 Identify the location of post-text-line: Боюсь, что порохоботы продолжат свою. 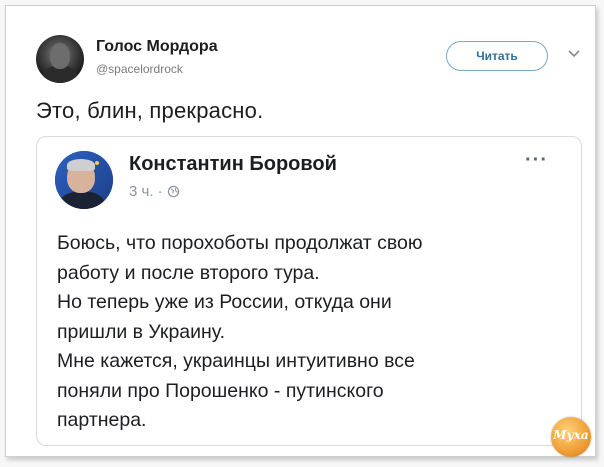
(240, 243).